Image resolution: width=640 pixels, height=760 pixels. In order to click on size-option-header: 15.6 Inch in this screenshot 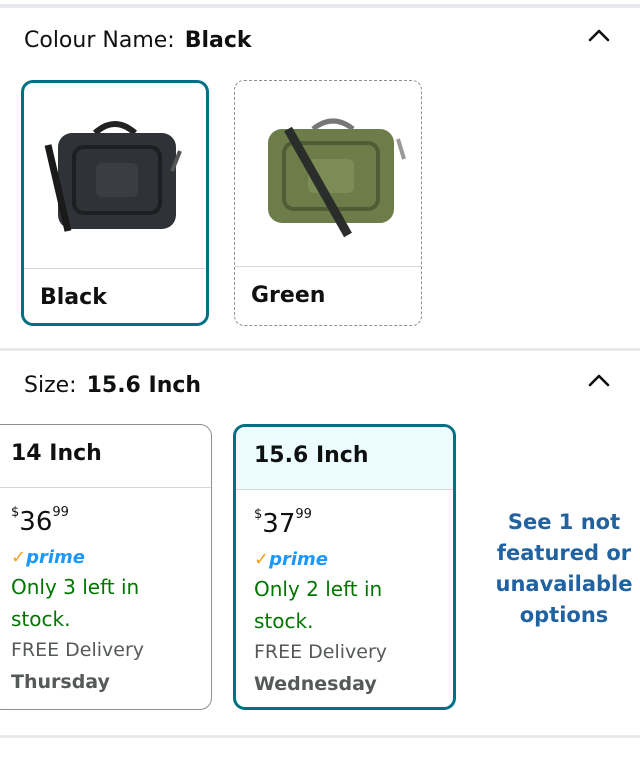, I will do `click(344, 458)`.